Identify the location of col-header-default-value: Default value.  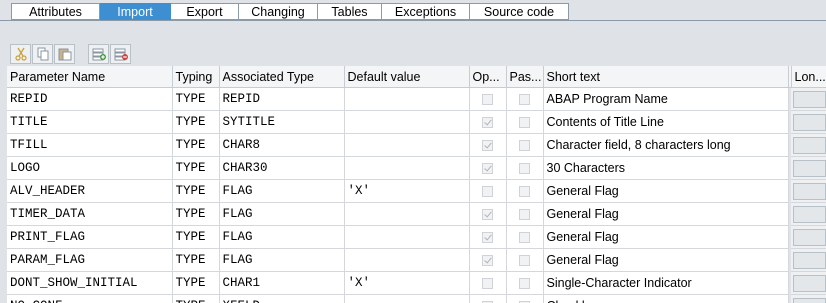
(407, 77).